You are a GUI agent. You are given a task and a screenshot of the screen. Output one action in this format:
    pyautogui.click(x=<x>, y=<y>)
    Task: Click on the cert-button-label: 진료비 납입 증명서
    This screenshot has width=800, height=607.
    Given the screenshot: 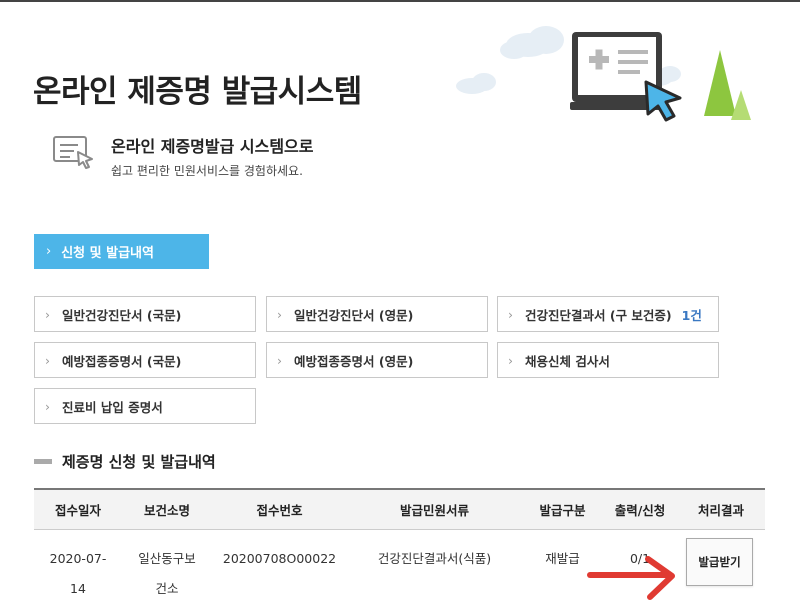 What is the action you would take?
    pyautogui.click(x=112, y=407)
    